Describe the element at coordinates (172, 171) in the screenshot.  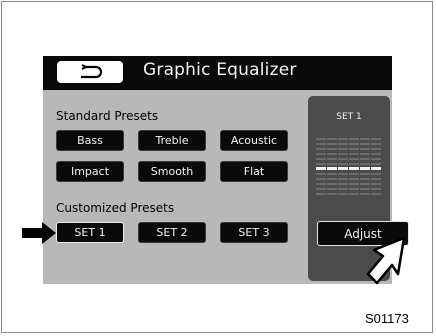
I see `preset-smooth-button: Smooth` at that location.